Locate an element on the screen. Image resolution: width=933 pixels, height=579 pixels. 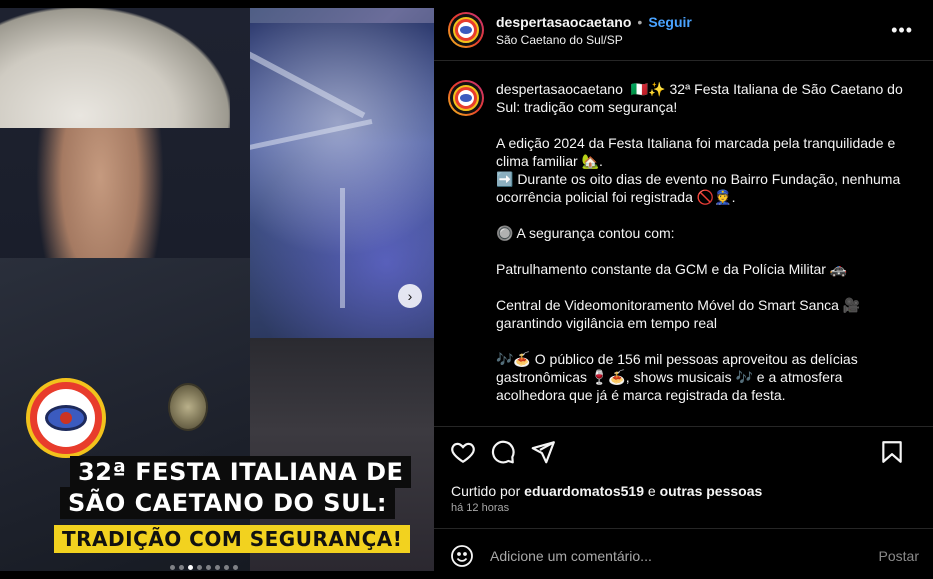
officer-helmet is located at coordinates (115, 68).